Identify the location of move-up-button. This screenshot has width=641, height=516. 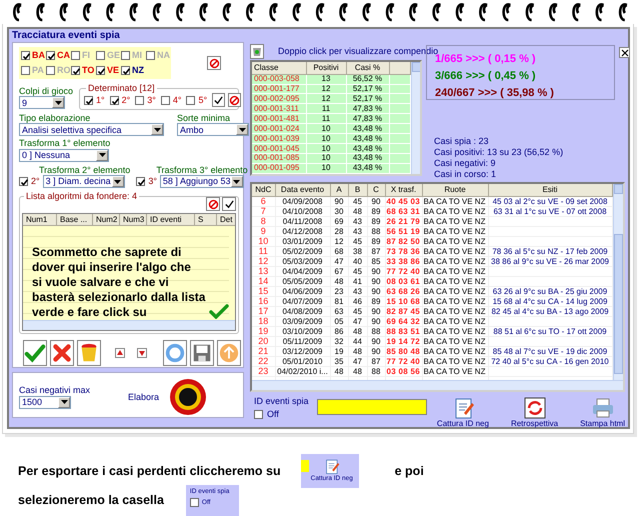
(120, 353).